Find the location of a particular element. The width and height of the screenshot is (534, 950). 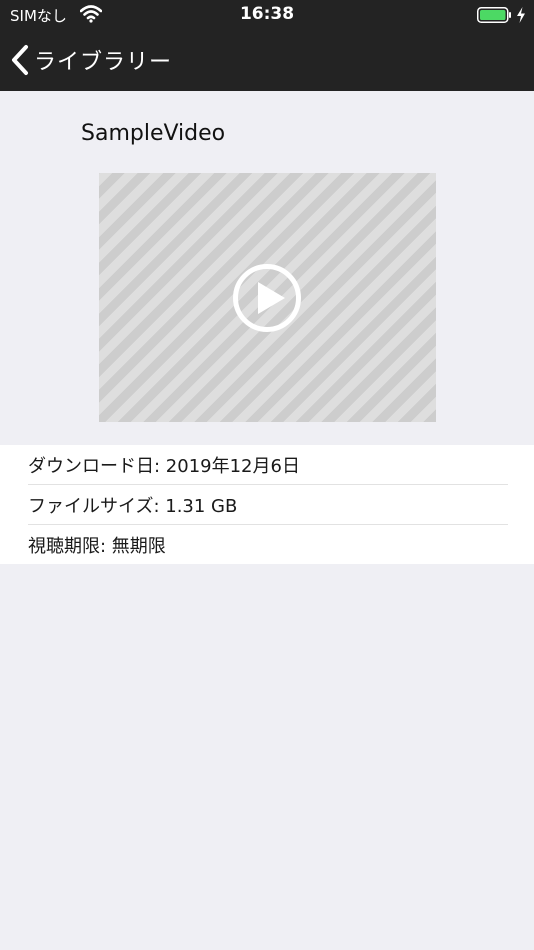

status-bar: SIMなし 16:38 is located at coordinates (267, 15).